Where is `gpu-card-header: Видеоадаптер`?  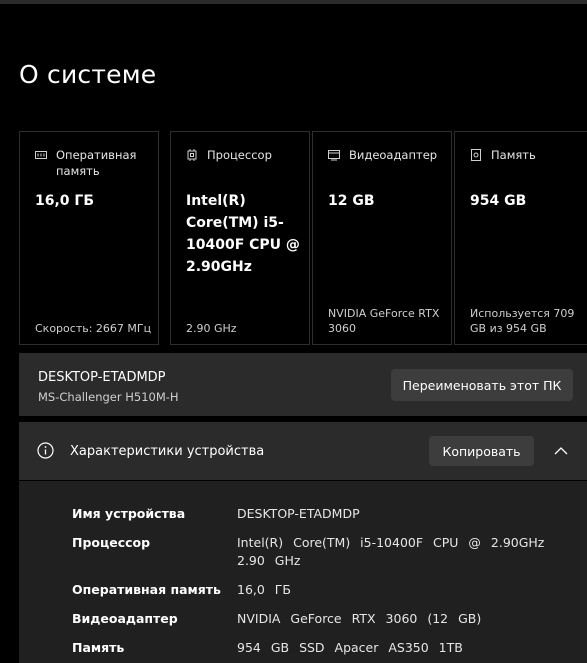 gpu-card-header: Видеоадаптер is located at coordinates (385, 155).